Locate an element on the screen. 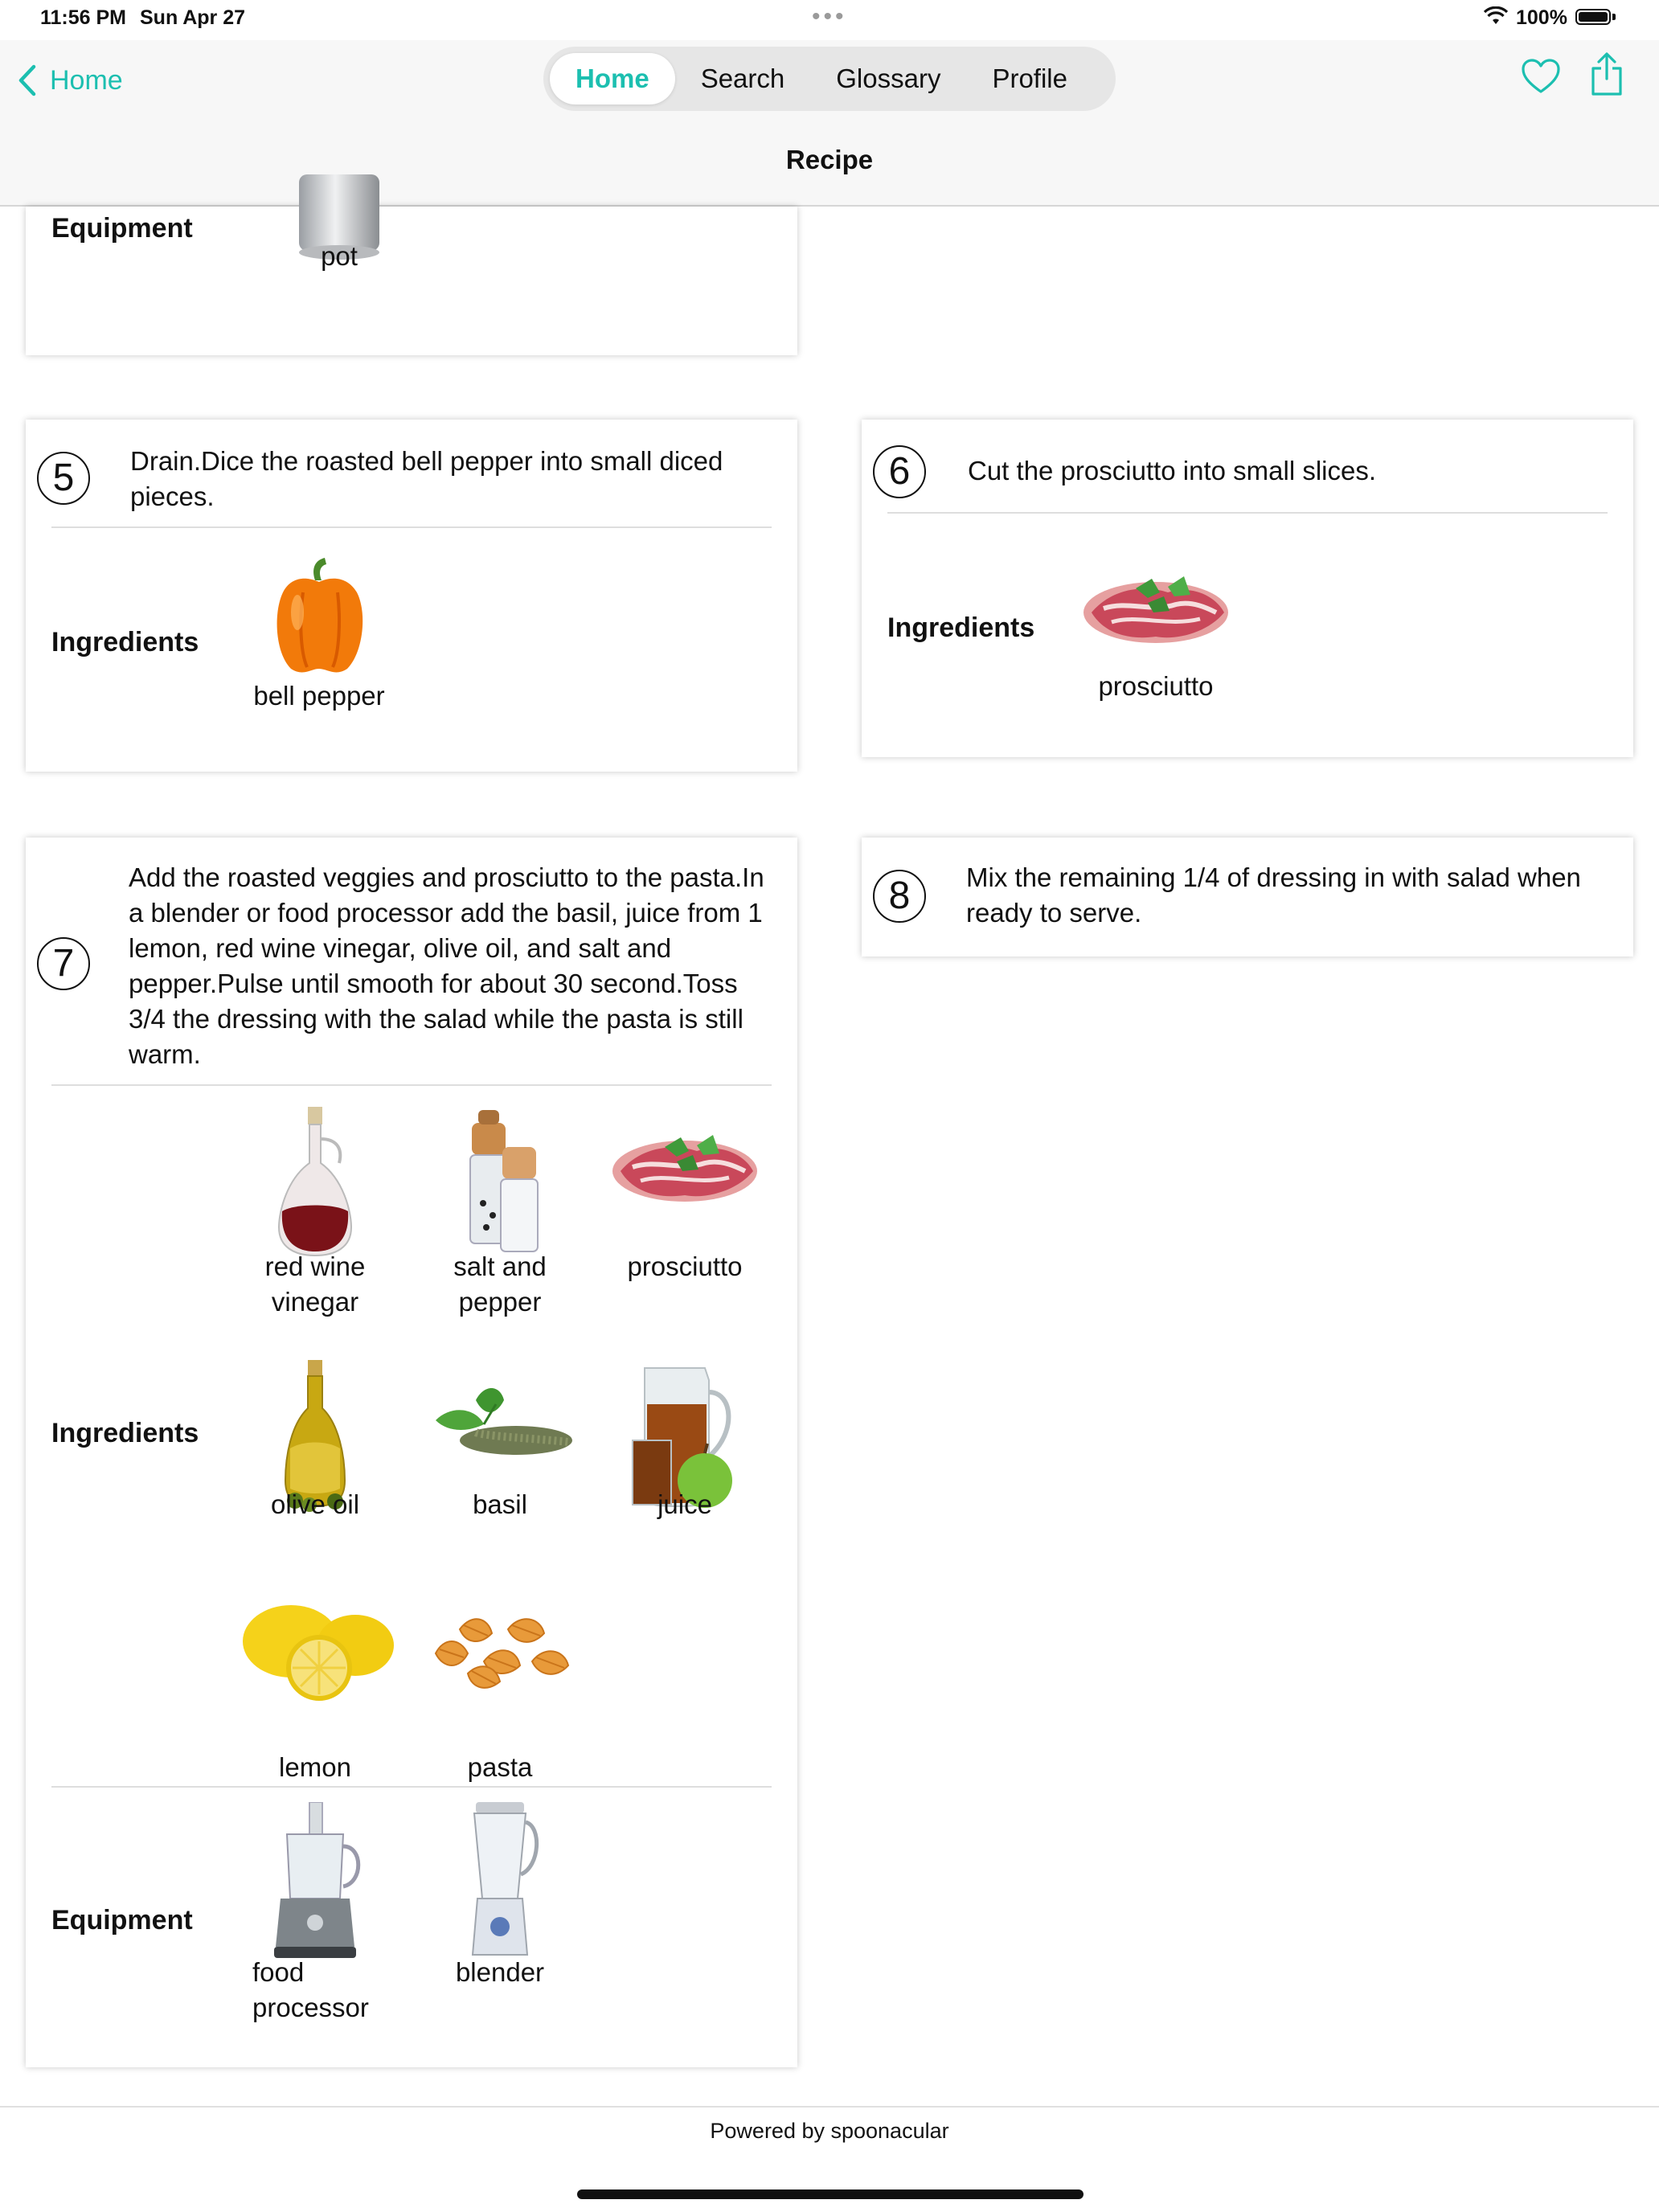 The image size is (1659, 2212). red-wine-vinegar-image is located at coordinates (315, 1182).